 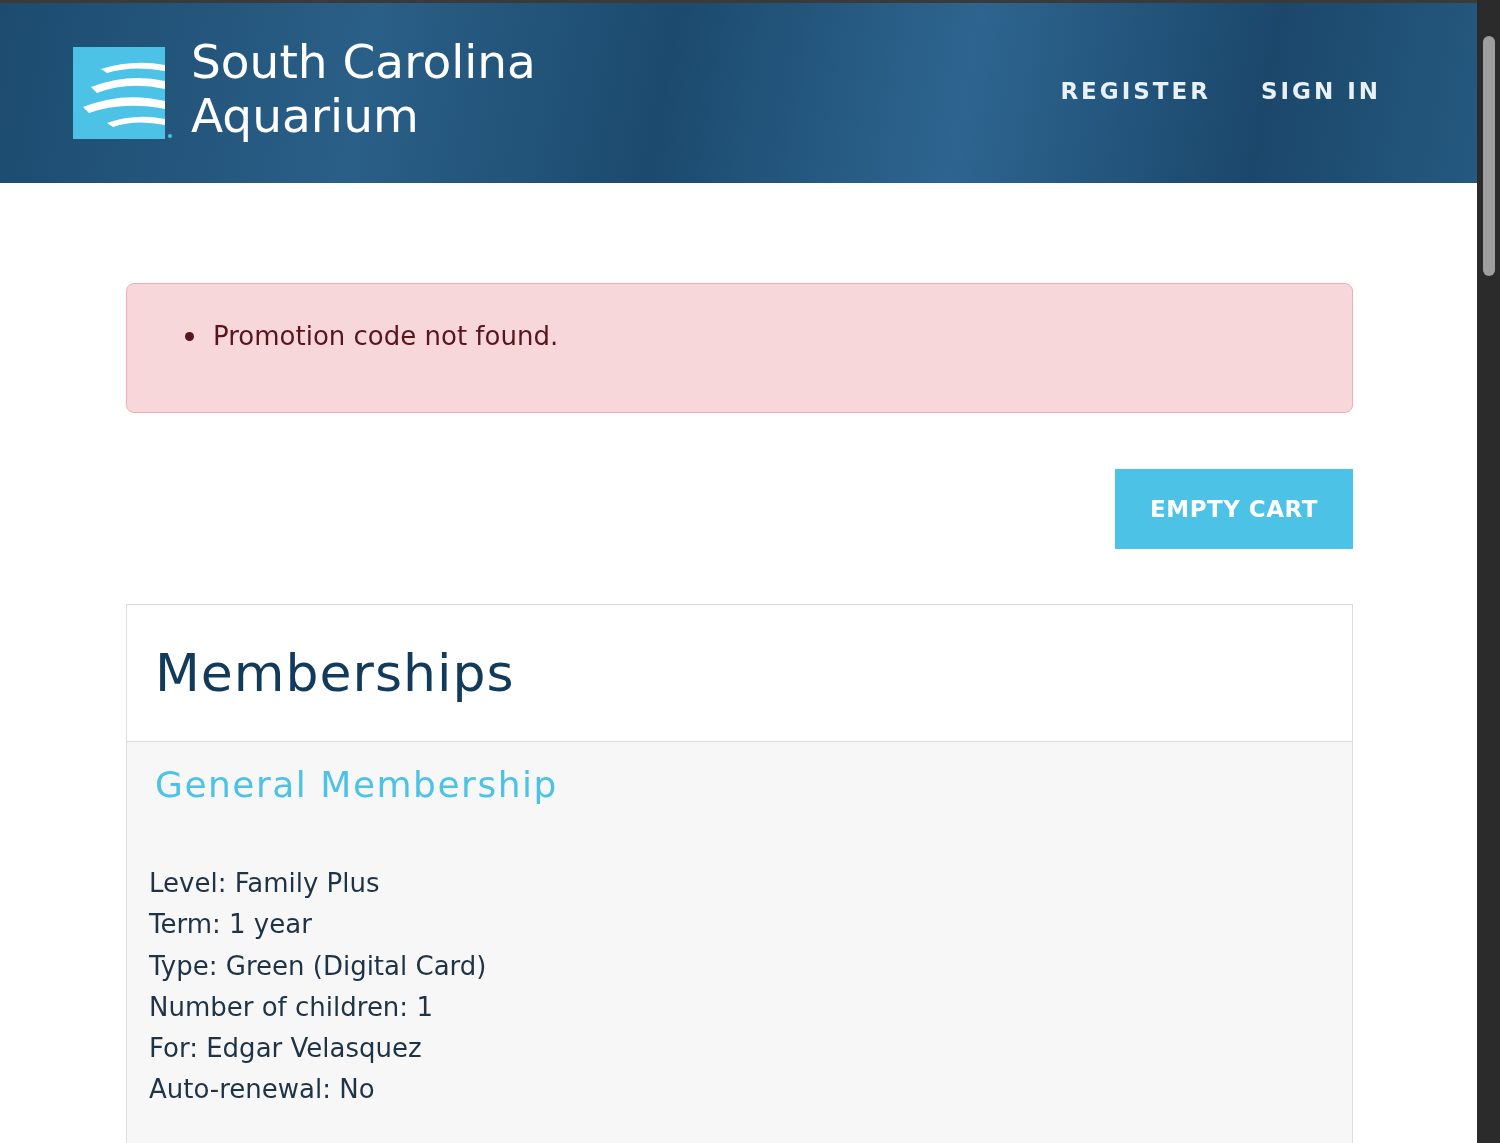 What do you see at coordinates (231, 925) in the screenshot?
I see `membership-detail: Term: 1 year` at bounding box center [231, 925].